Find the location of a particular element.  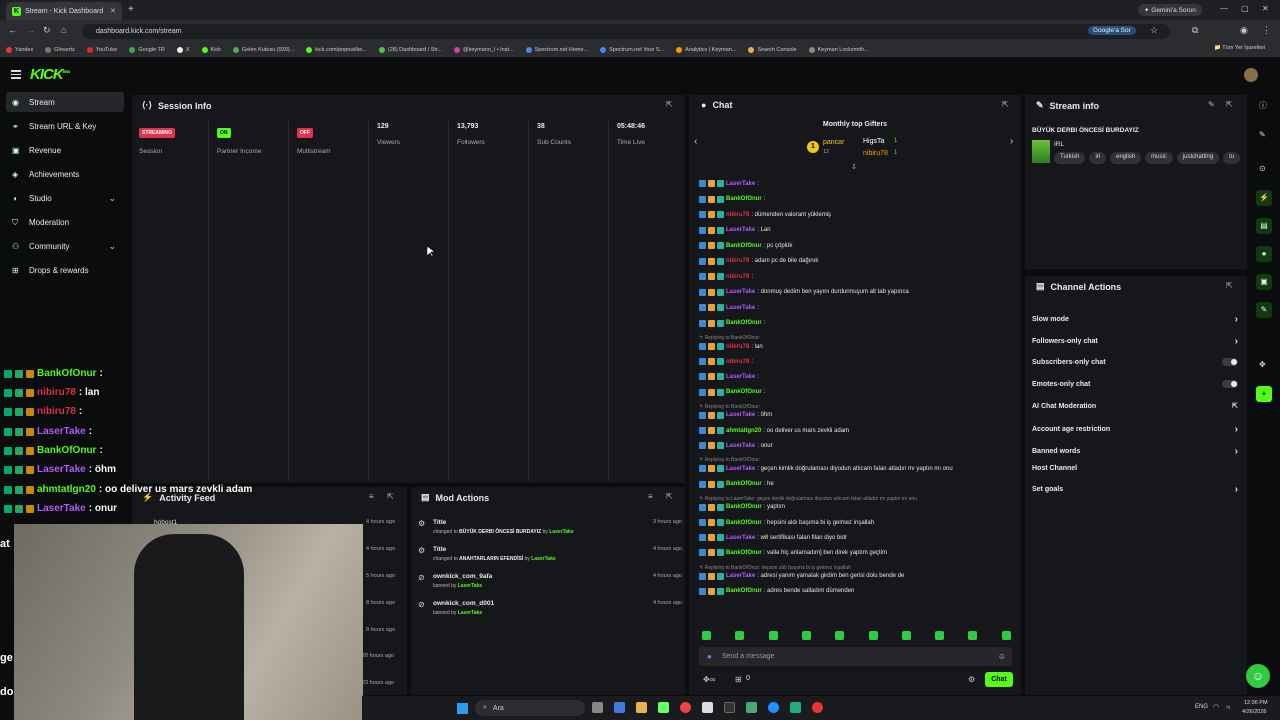

tag-chip: Turkish is located at coordinates (1070, 158).